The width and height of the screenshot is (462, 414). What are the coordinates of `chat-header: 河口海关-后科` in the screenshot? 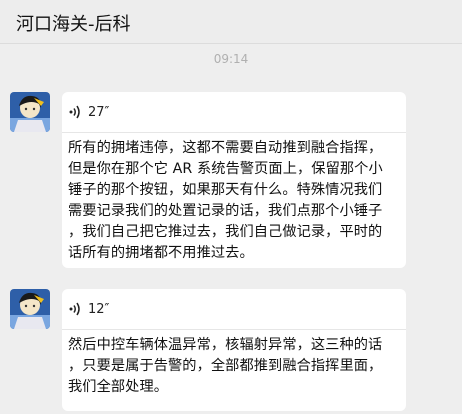 It's located at (231, 22).